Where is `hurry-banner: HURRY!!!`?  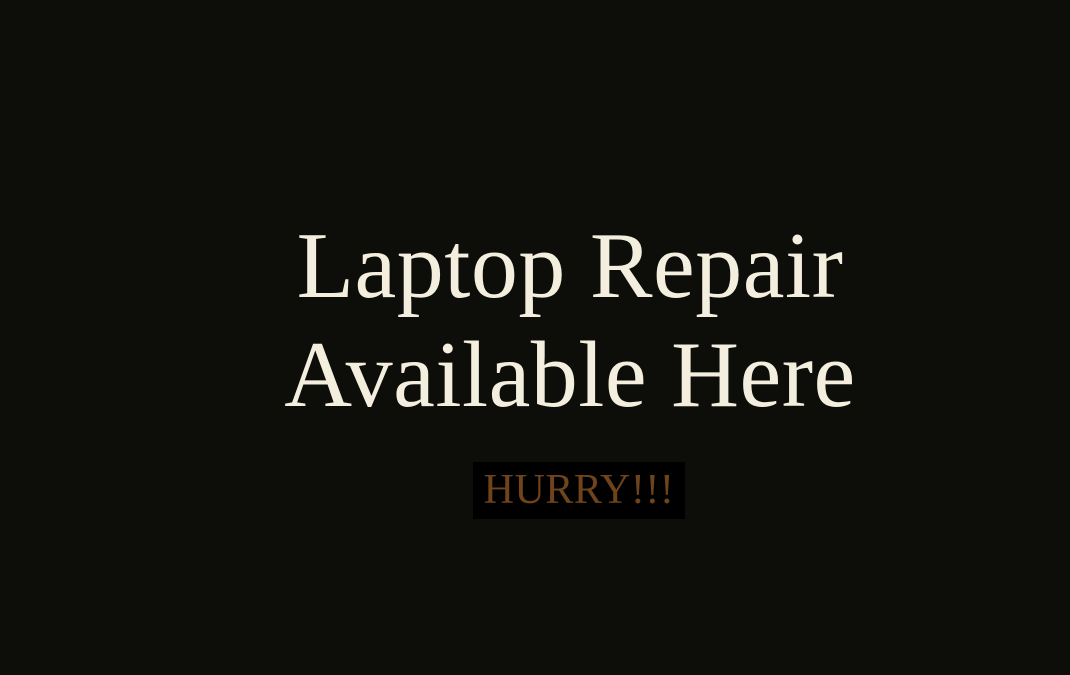
hurry-banner: HURRY!!! is located at coordinates (579, 490).